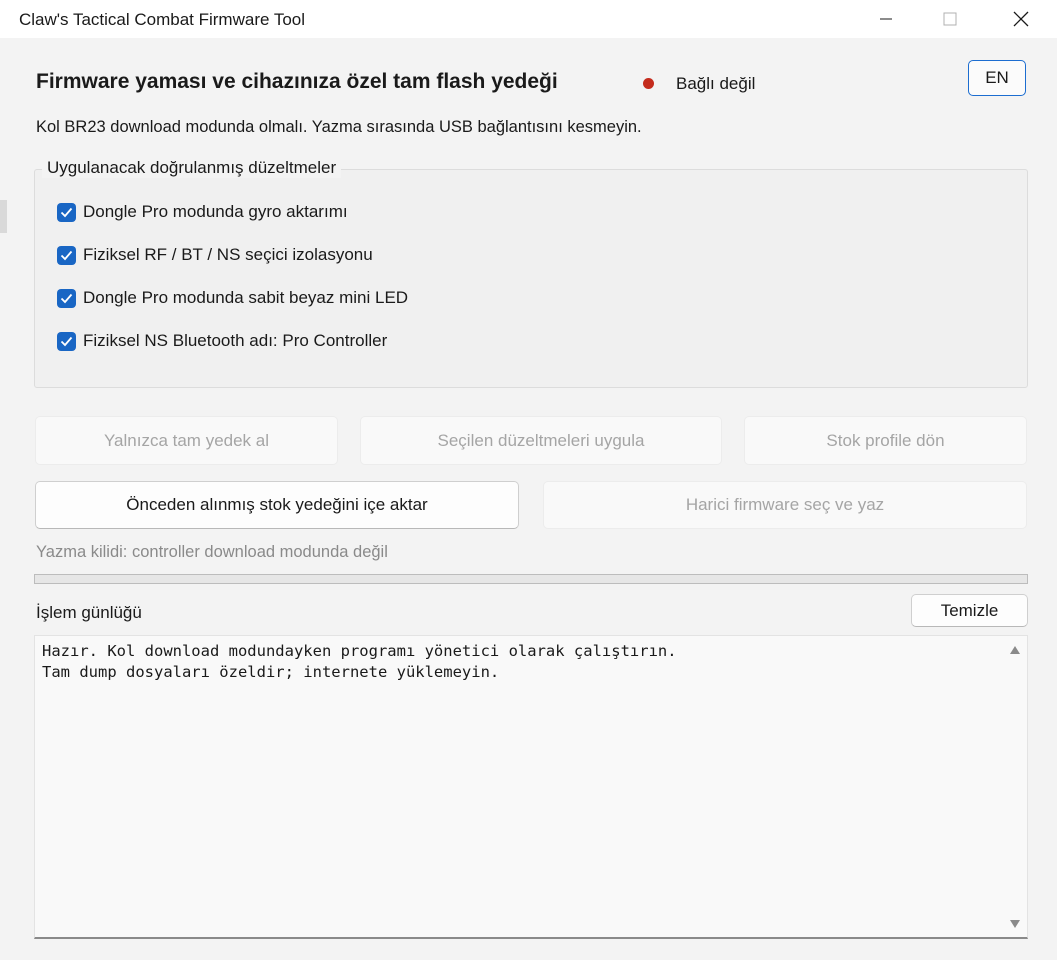  What do you see at coordinates (716, 83) in the screenshot?
I see `connection-status-text: Bağlı değil` at bounding box center [716, 83].